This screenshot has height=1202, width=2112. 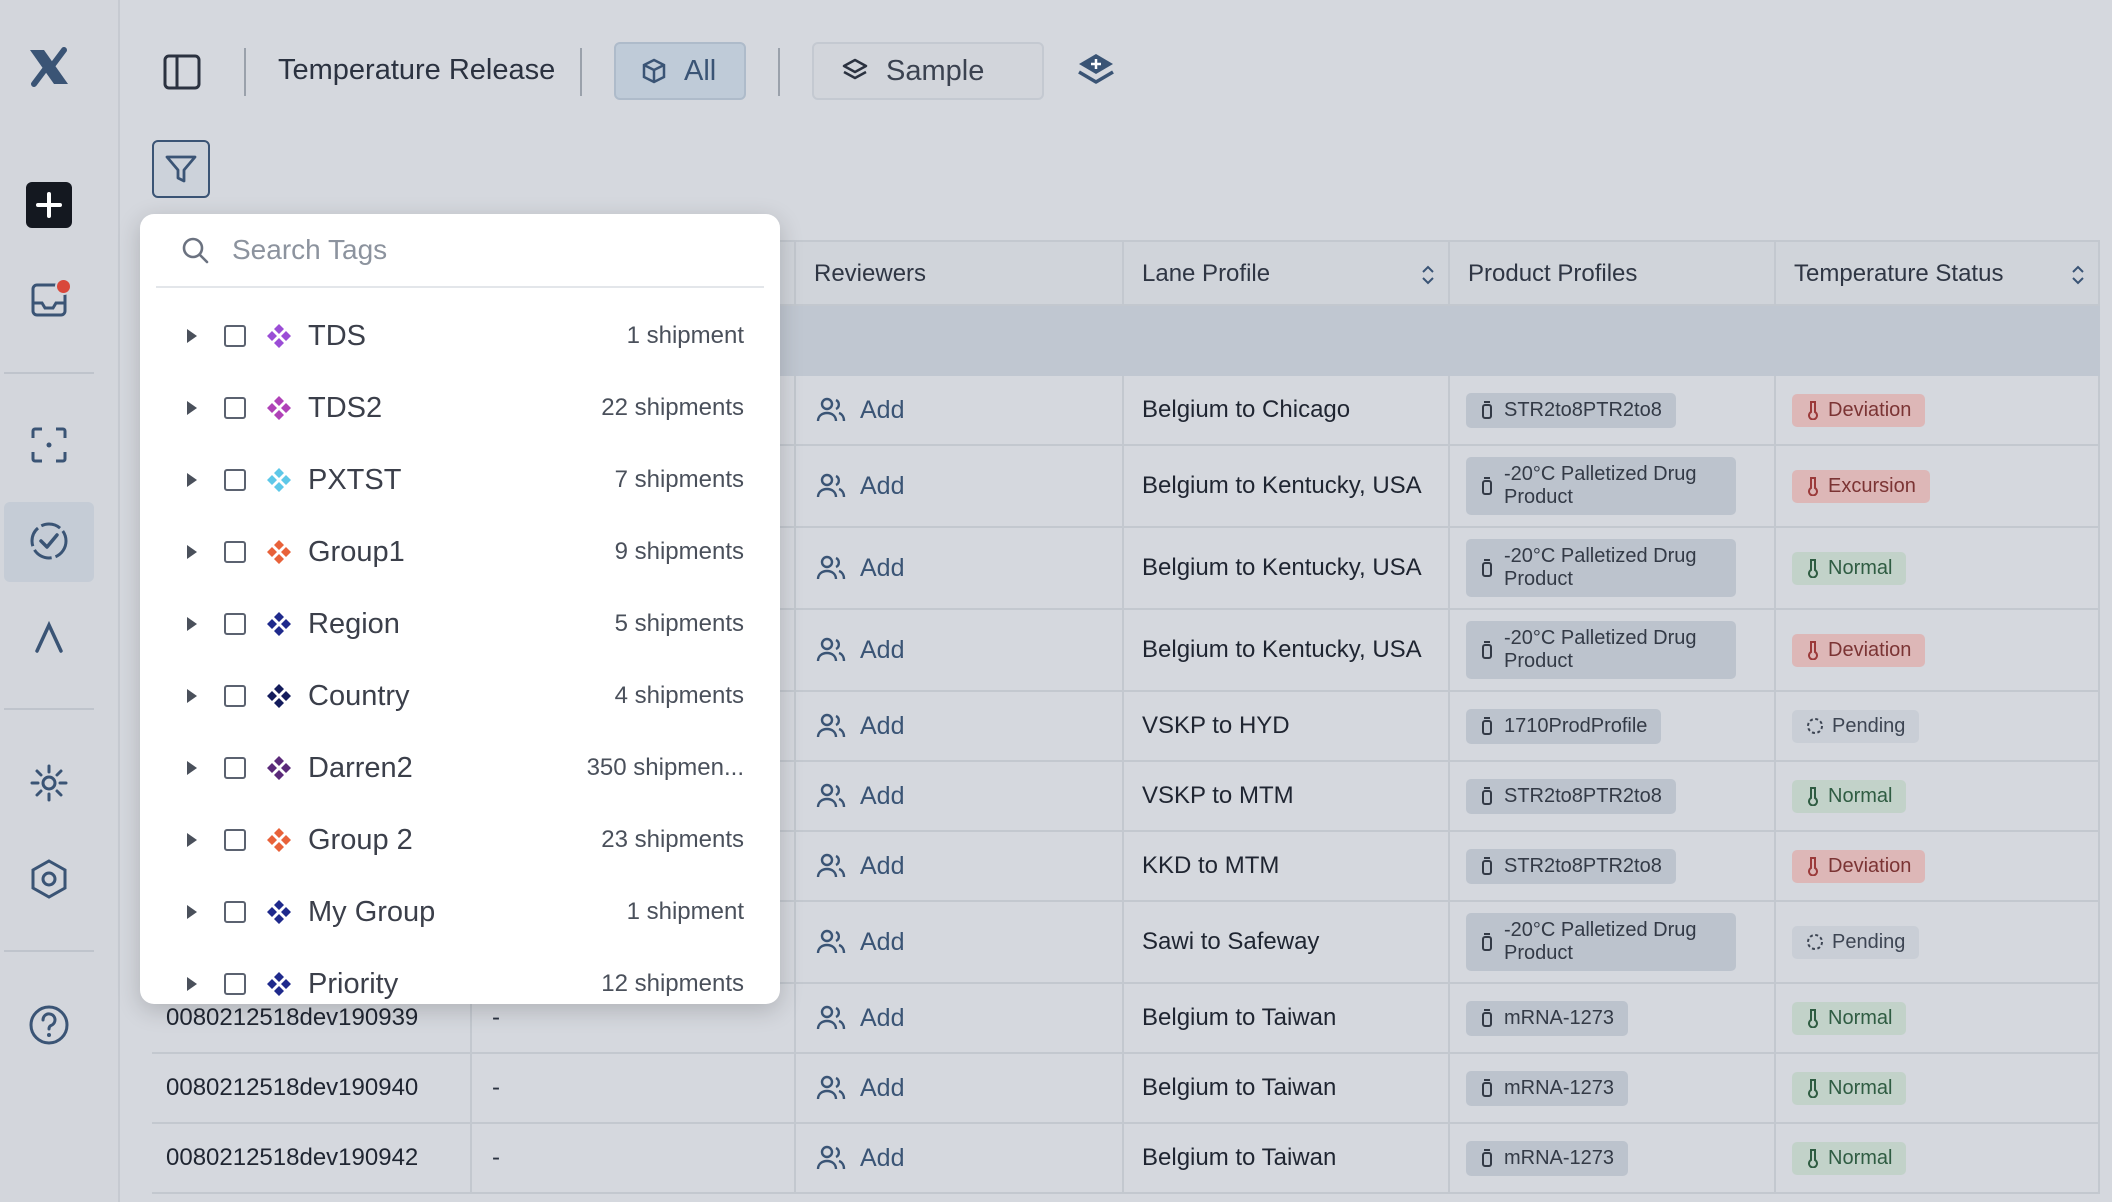 I want to click on view-all-label: All, so click(x=700, y=70).